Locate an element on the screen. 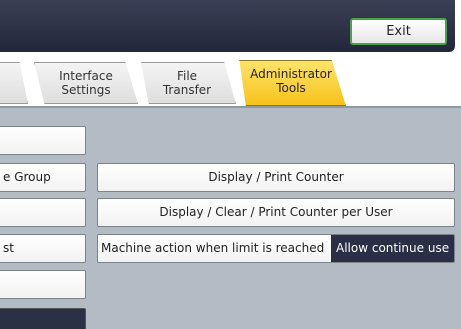  machine-action-label: Machine action when limit is reached is located at coordinates (214, 248).